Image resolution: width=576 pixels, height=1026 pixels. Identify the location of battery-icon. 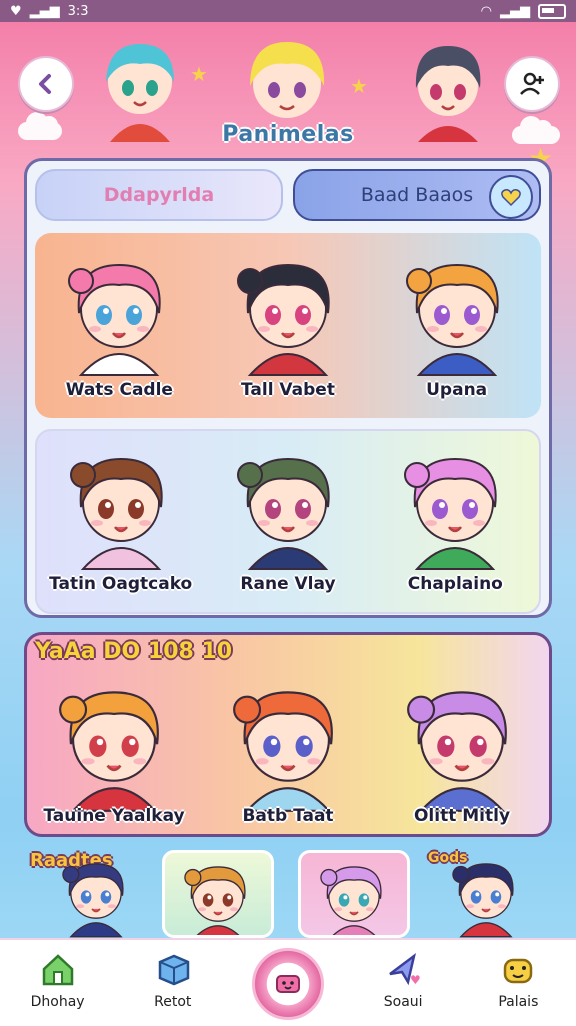
(552, 11).